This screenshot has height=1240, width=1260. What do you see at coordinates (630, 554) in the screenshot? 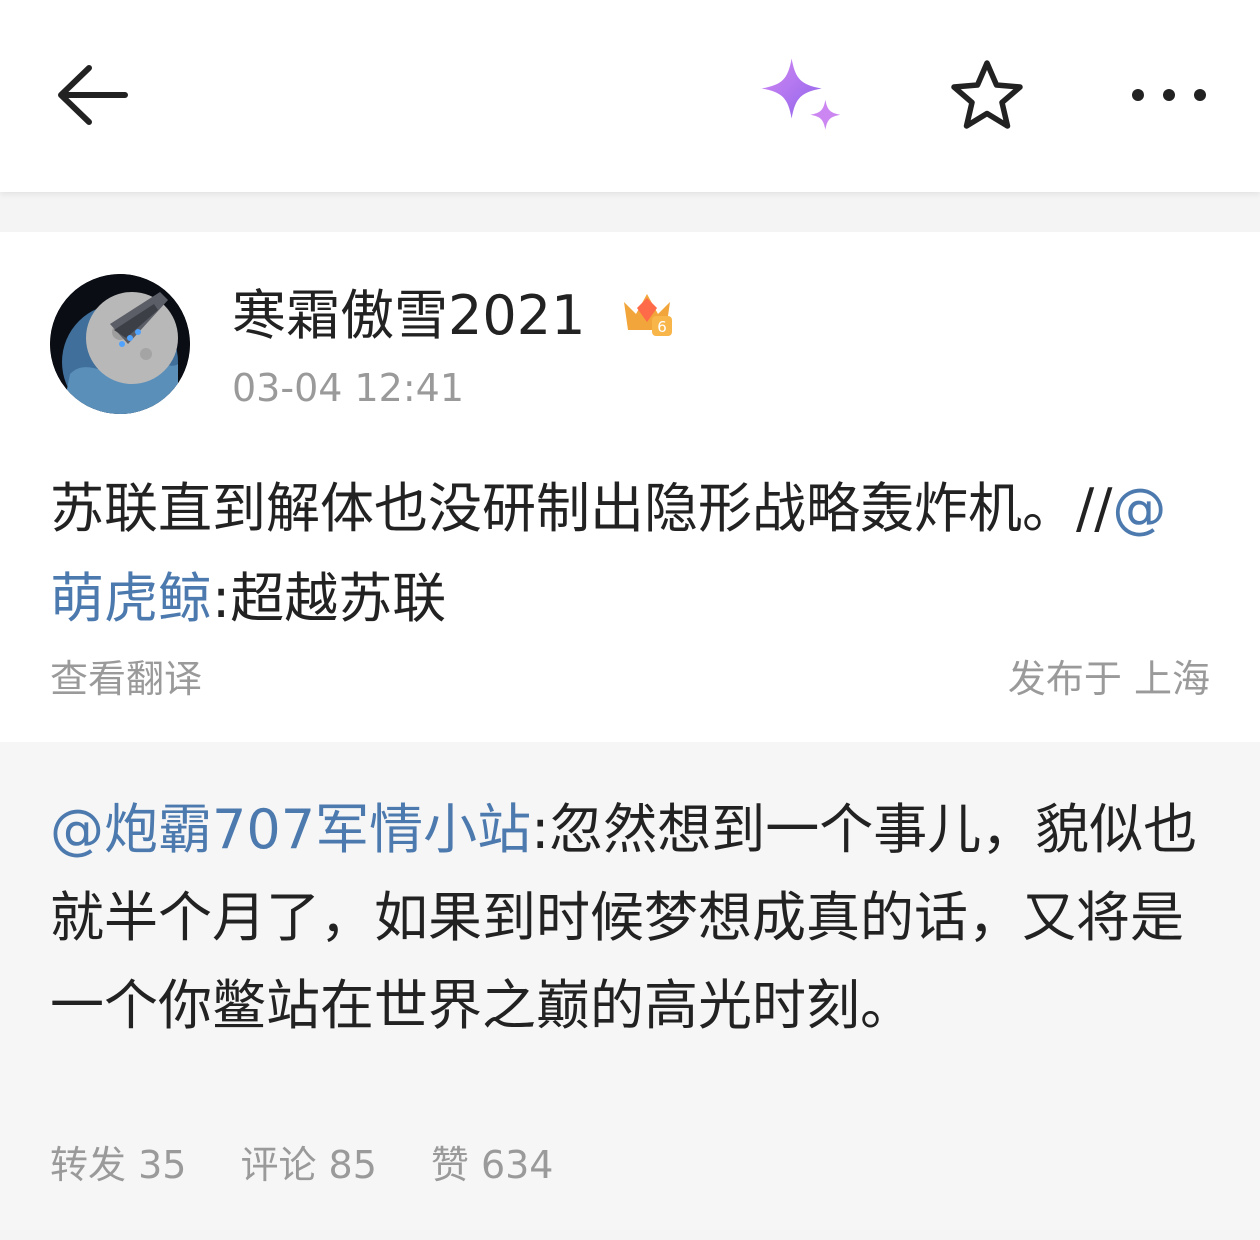
I see `post-content: 苏联直到解体也没研制出隐形战略轰炸机。//@萌虎鲸:超越苏联` at bounding box center [630, 554].